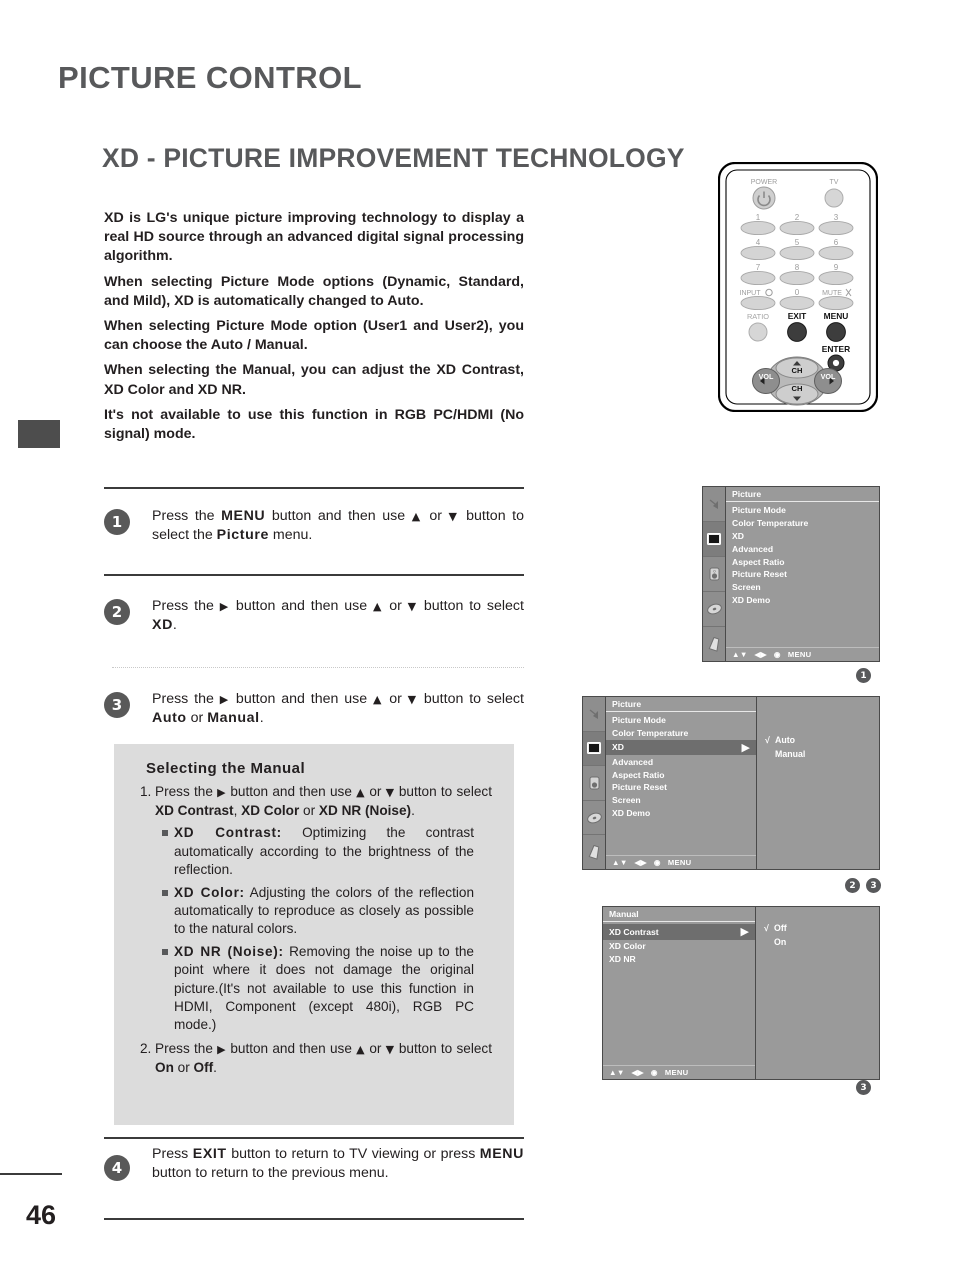 This screenshot has width=954, height=1272. What do you see at coordinates (270, 811) in the screenshot?
I see `note-key-xd-color: XD Color` at bounding box center [270, 811].